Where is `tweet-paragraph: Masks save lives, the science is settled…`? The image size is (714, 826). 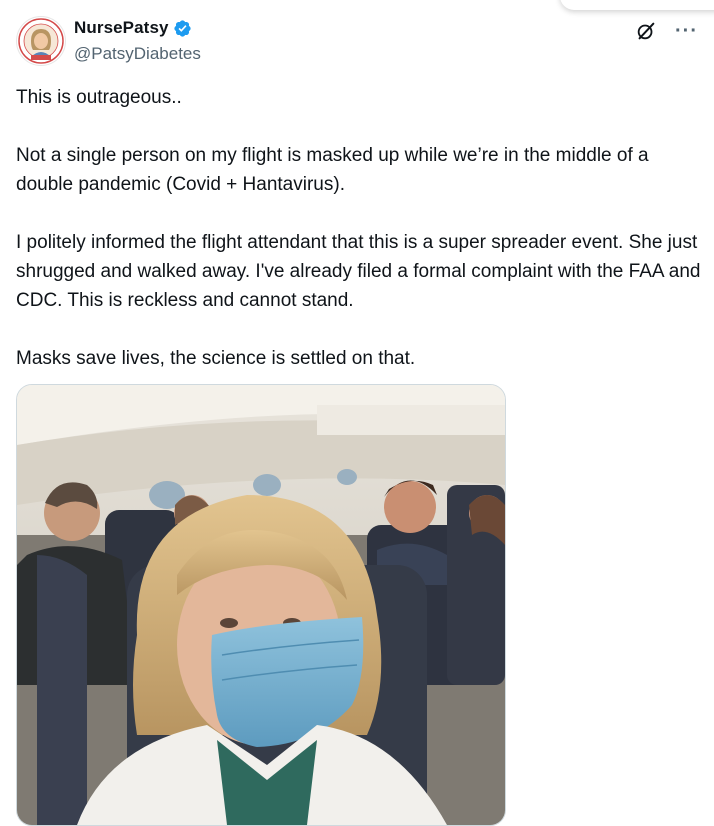 tweet-paragraph: Masks save lives, the science is settled… is located at coordinates (216, 358).